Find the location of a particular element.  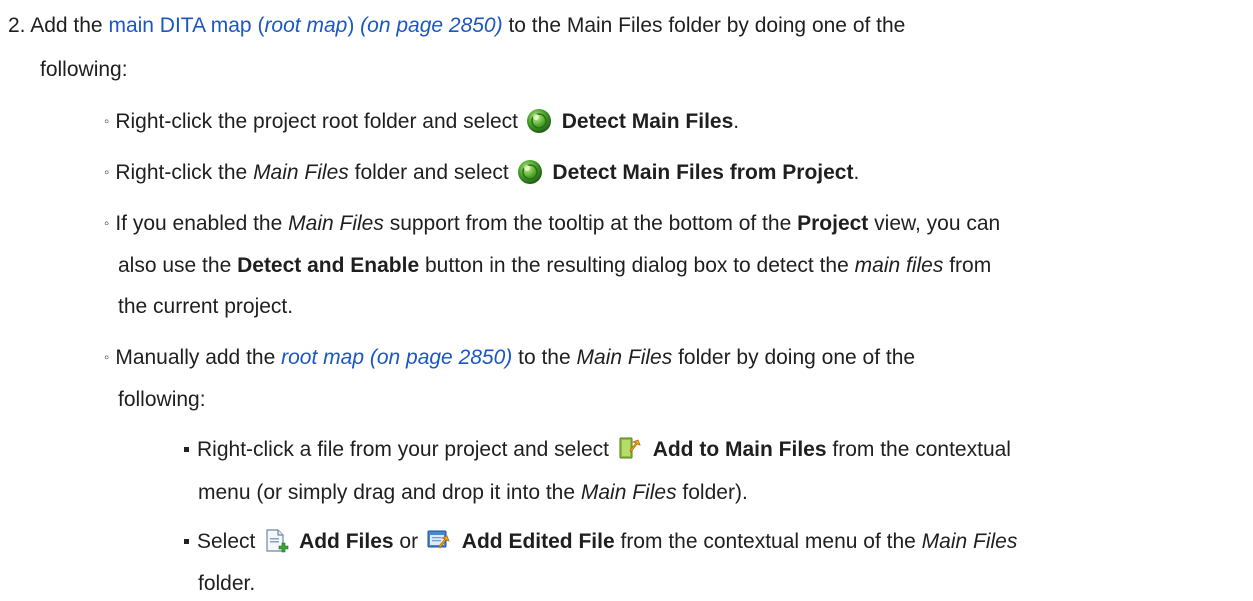

step-line-2: following: is located at coordinates (84, 70).